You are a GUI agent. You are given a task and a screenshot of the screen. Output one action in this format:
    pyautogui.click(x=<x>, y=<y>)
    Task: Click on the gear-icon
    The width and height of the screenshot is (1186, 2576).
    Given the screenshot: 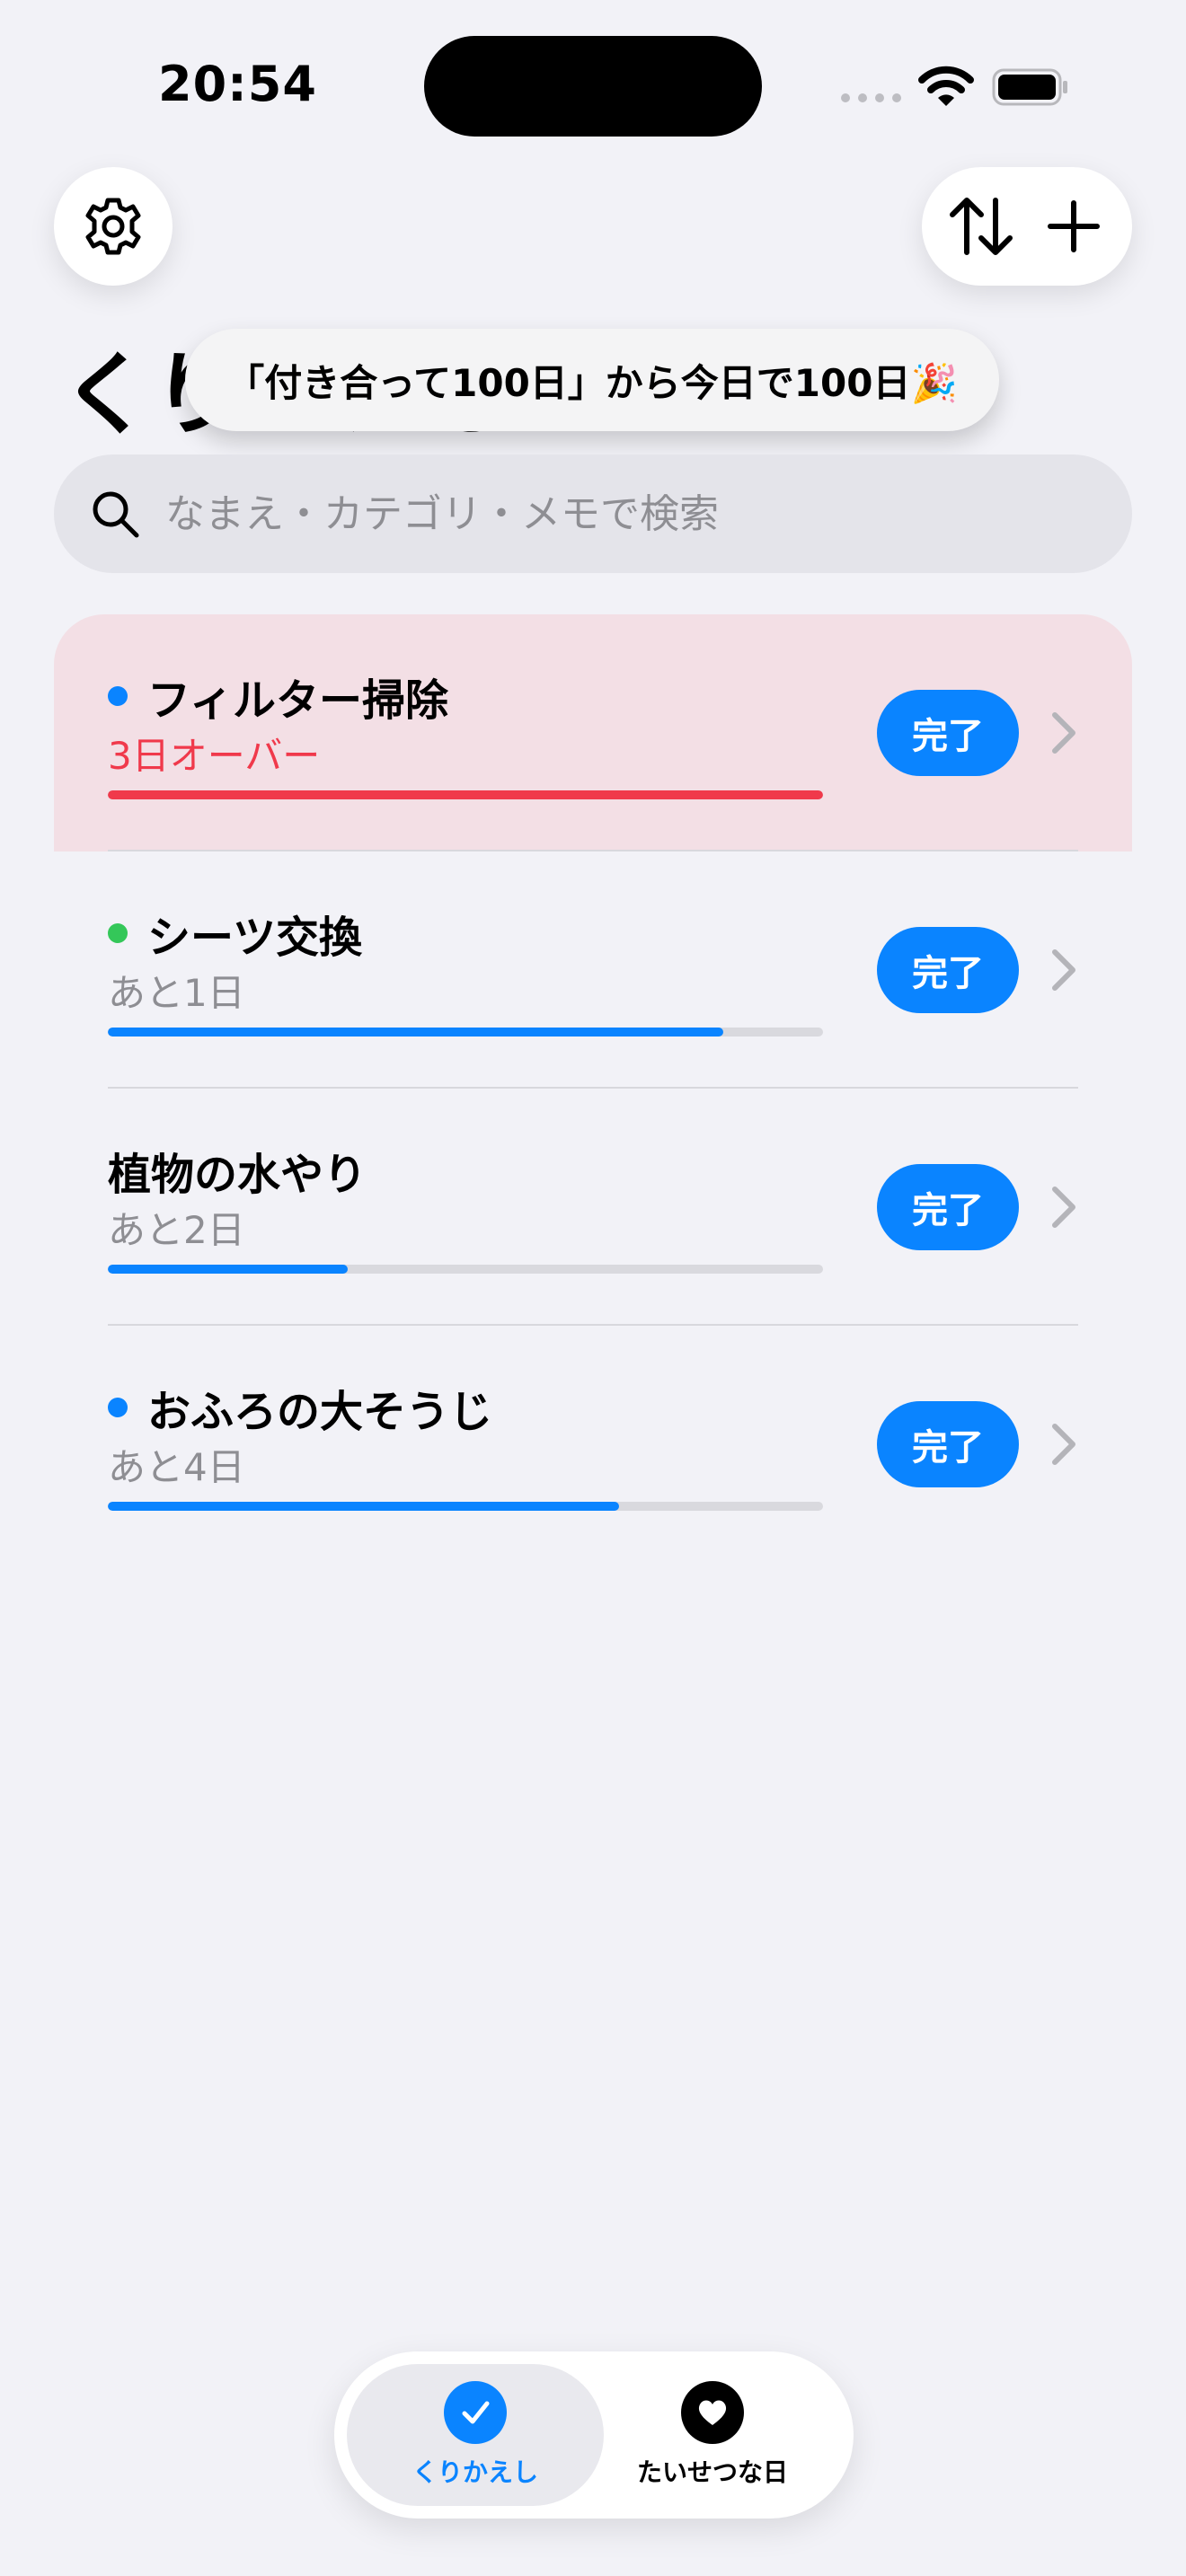 What is the action you would take?
    pyautogui.click(x=113, y=226)
    